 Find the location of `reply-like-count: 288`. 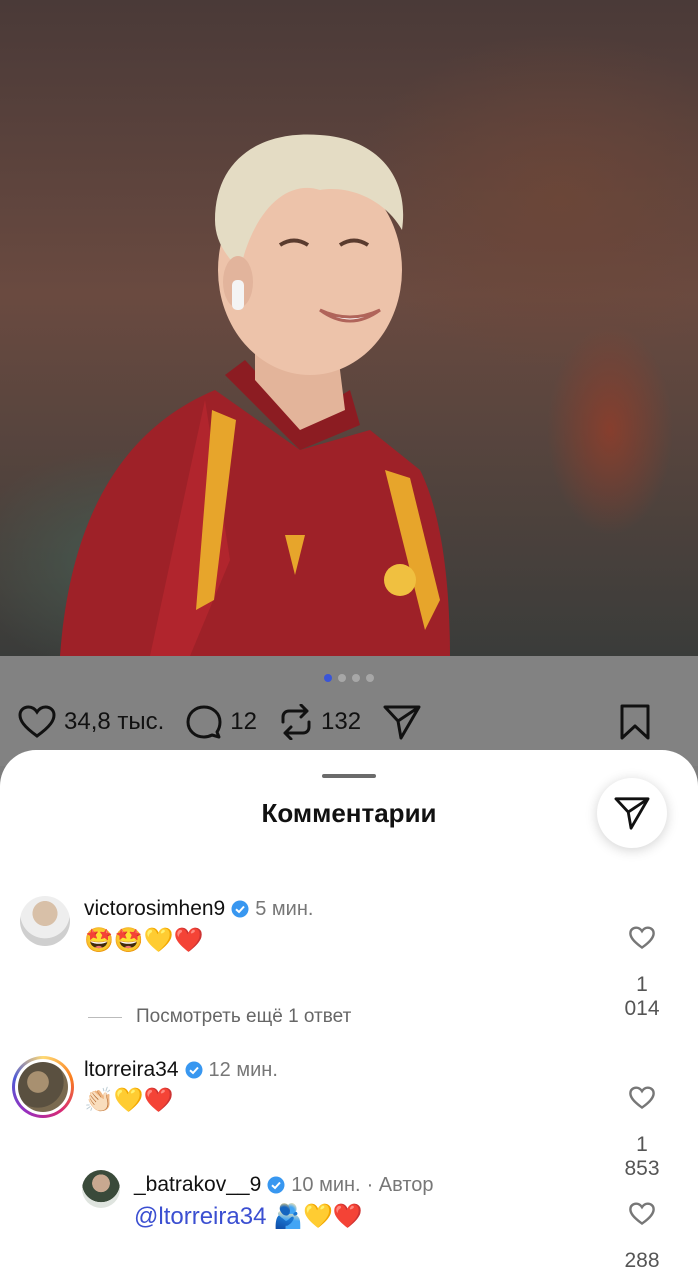

reply-like-count: 288 is located at coordinates (642, 1260).